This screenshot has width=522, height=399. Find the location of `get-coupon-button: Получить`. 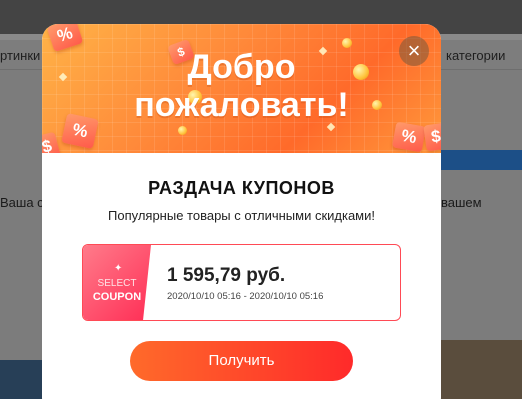

get-coupon-button: Получить is located at coordinates (241, 361).